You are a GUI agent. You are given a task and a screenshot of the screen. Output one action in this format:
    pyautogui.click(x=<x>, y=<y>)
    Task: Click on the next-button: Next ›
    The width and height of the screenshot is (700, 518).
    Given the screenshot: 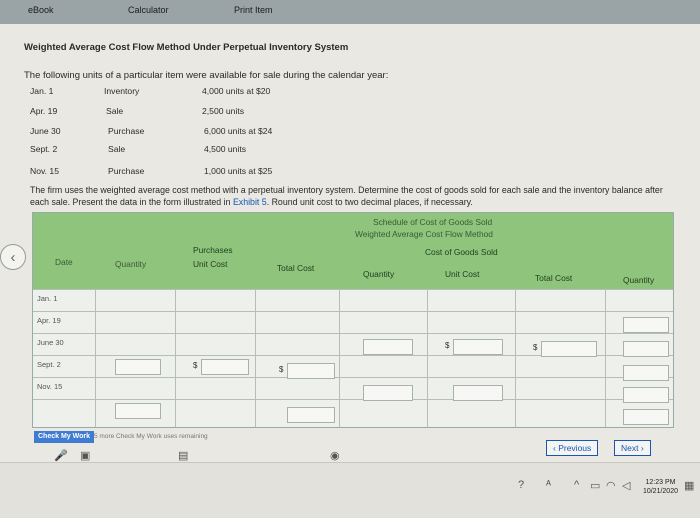 What is the action you would take?
    pyautogui.click(x=632, y=448)
    